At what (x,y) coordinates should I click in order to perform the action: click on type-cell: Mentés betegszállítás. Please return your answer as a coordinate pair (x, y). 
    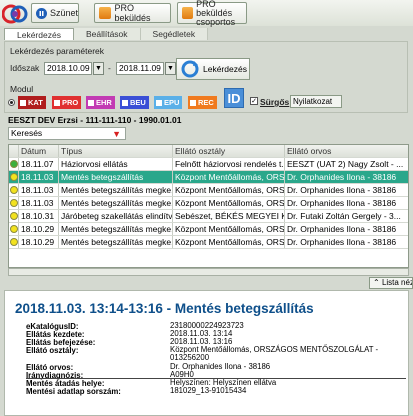
    Looking at the image, I should click on (116, 177).